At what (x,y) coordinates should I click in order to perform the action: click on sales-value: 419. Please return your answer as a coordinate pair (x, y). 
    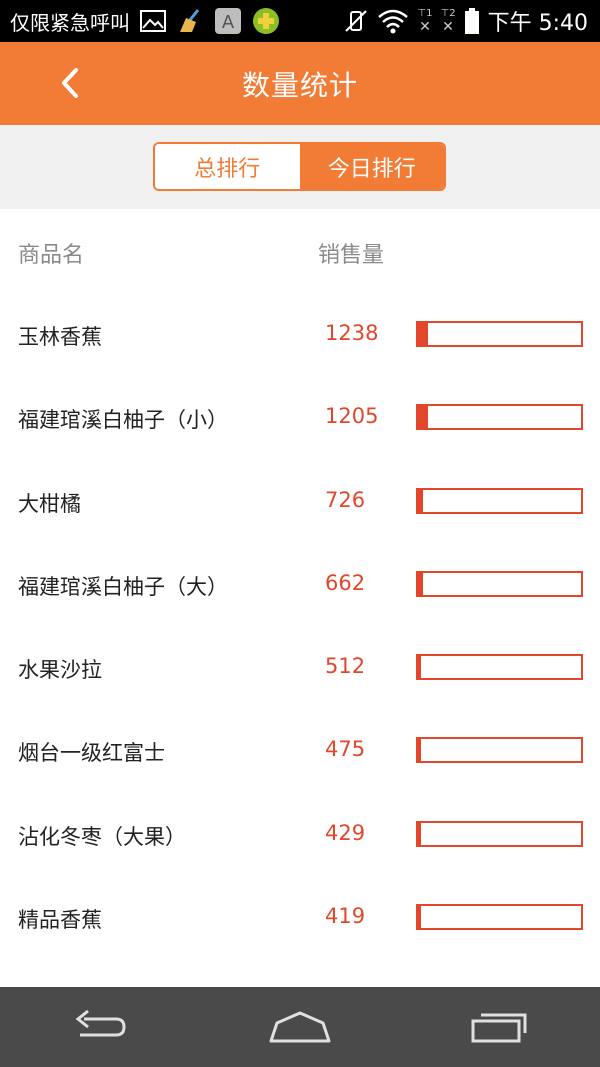
    Looking at the image, I should click on (345, 916).